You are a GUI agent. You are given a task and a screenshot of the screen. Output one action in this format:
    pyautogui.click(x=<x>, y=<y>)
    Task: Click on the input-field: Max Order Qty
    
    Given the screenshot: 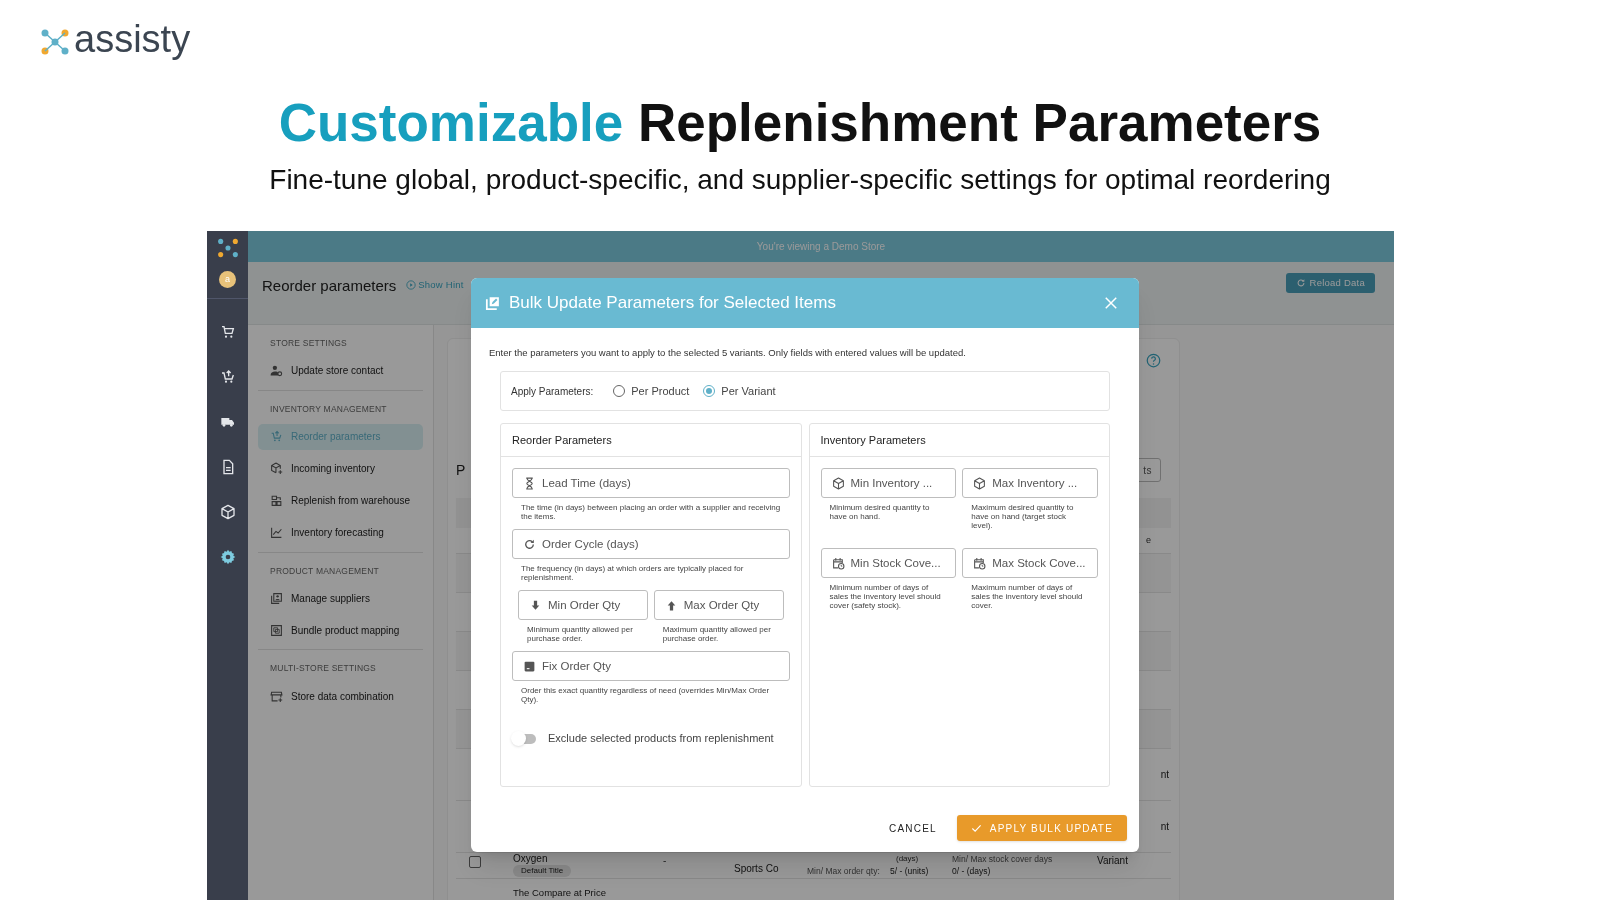 What is the action you would take?
    pyautogui.click(x=718, y=605)
    